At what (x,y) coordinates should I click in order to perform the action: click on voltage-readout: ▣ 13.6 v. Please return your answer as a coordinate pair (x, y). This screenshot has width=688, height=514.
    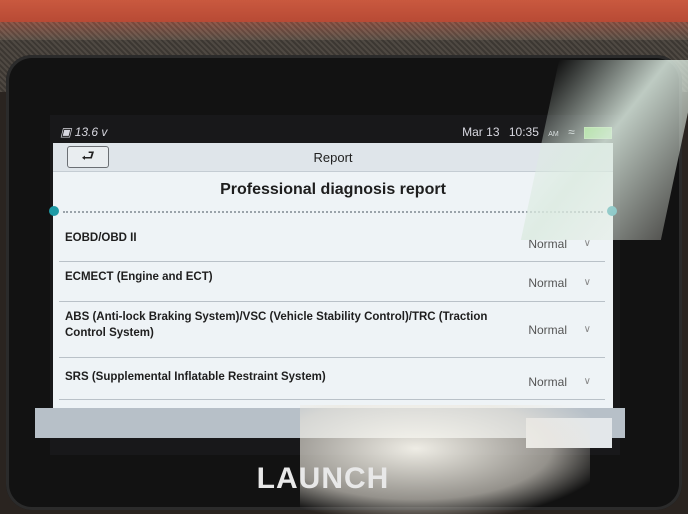
    Looking at the image, I should click on (83, 132).